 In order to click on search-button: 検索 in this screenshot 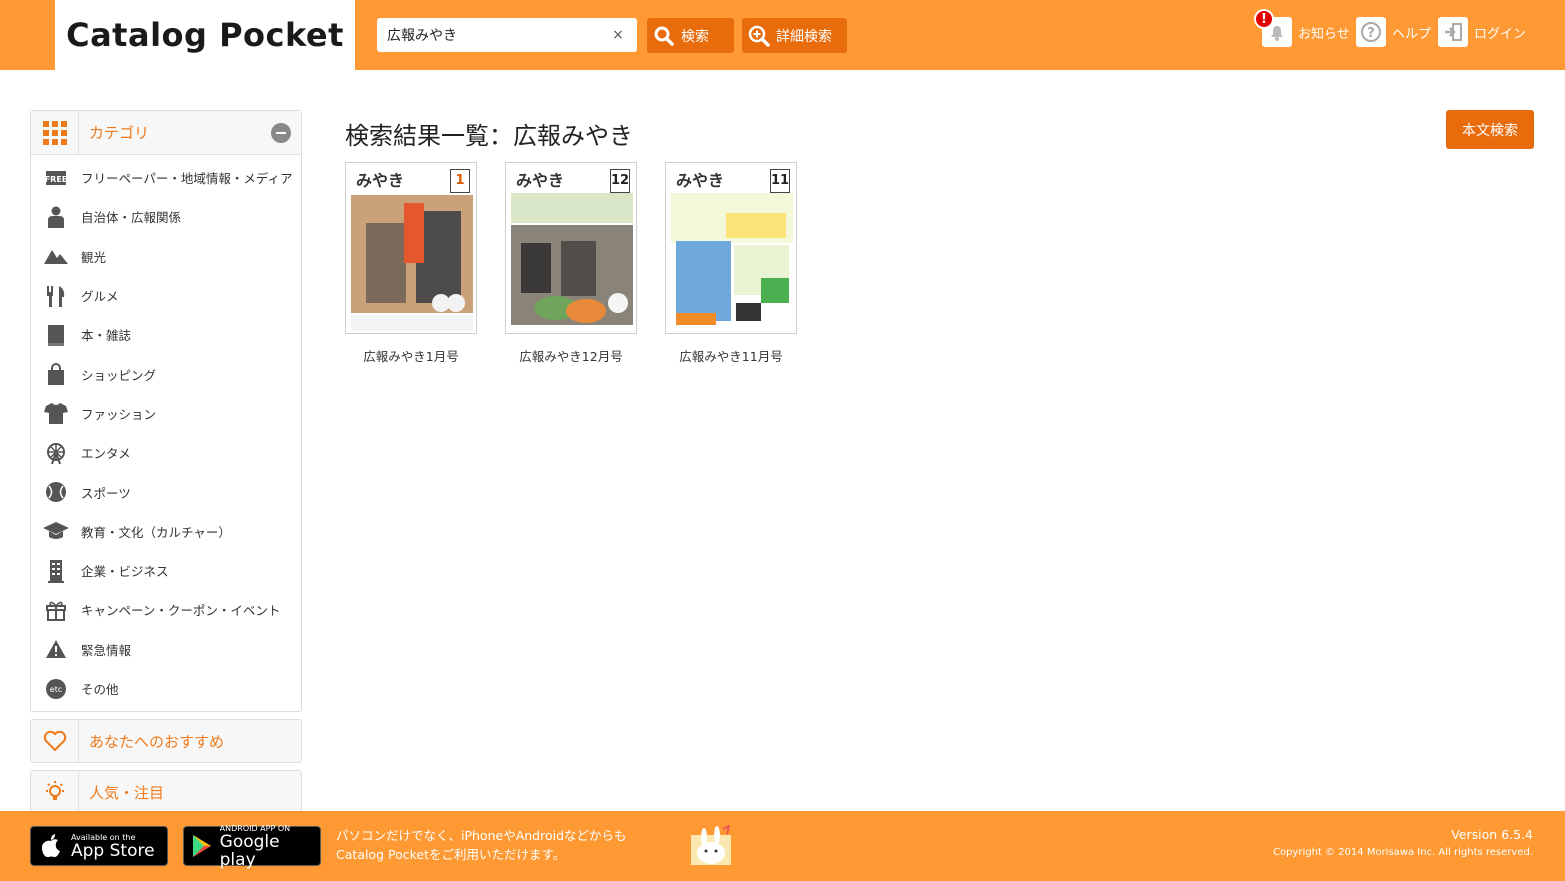, I will do `click(690, 35)`.